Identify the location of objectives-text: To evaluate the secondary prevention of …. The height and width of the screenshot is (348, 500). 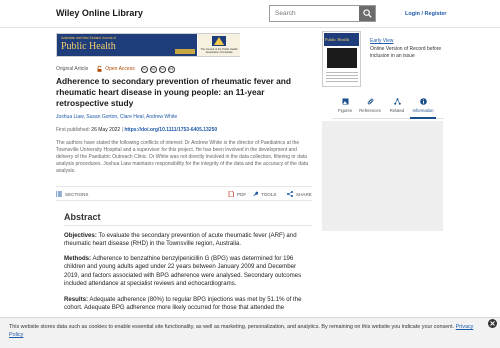
(180, 240).